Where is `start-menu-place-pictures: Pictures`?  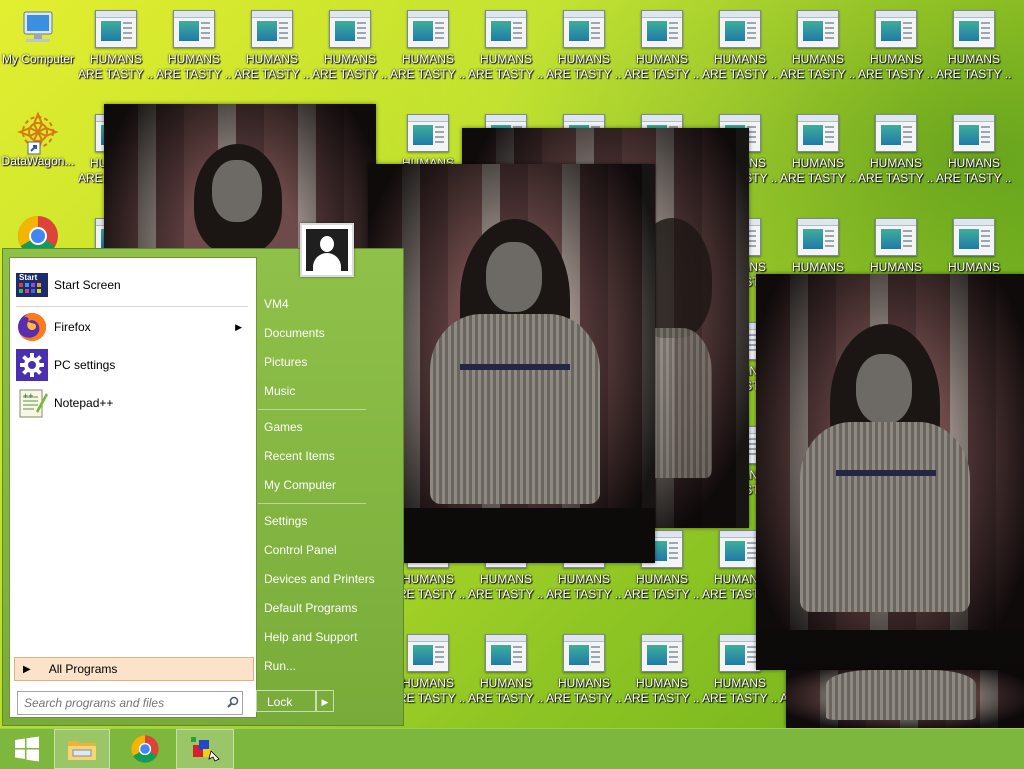
start-menu-place-pictures: Pictures is located at coordinates (330, 362).